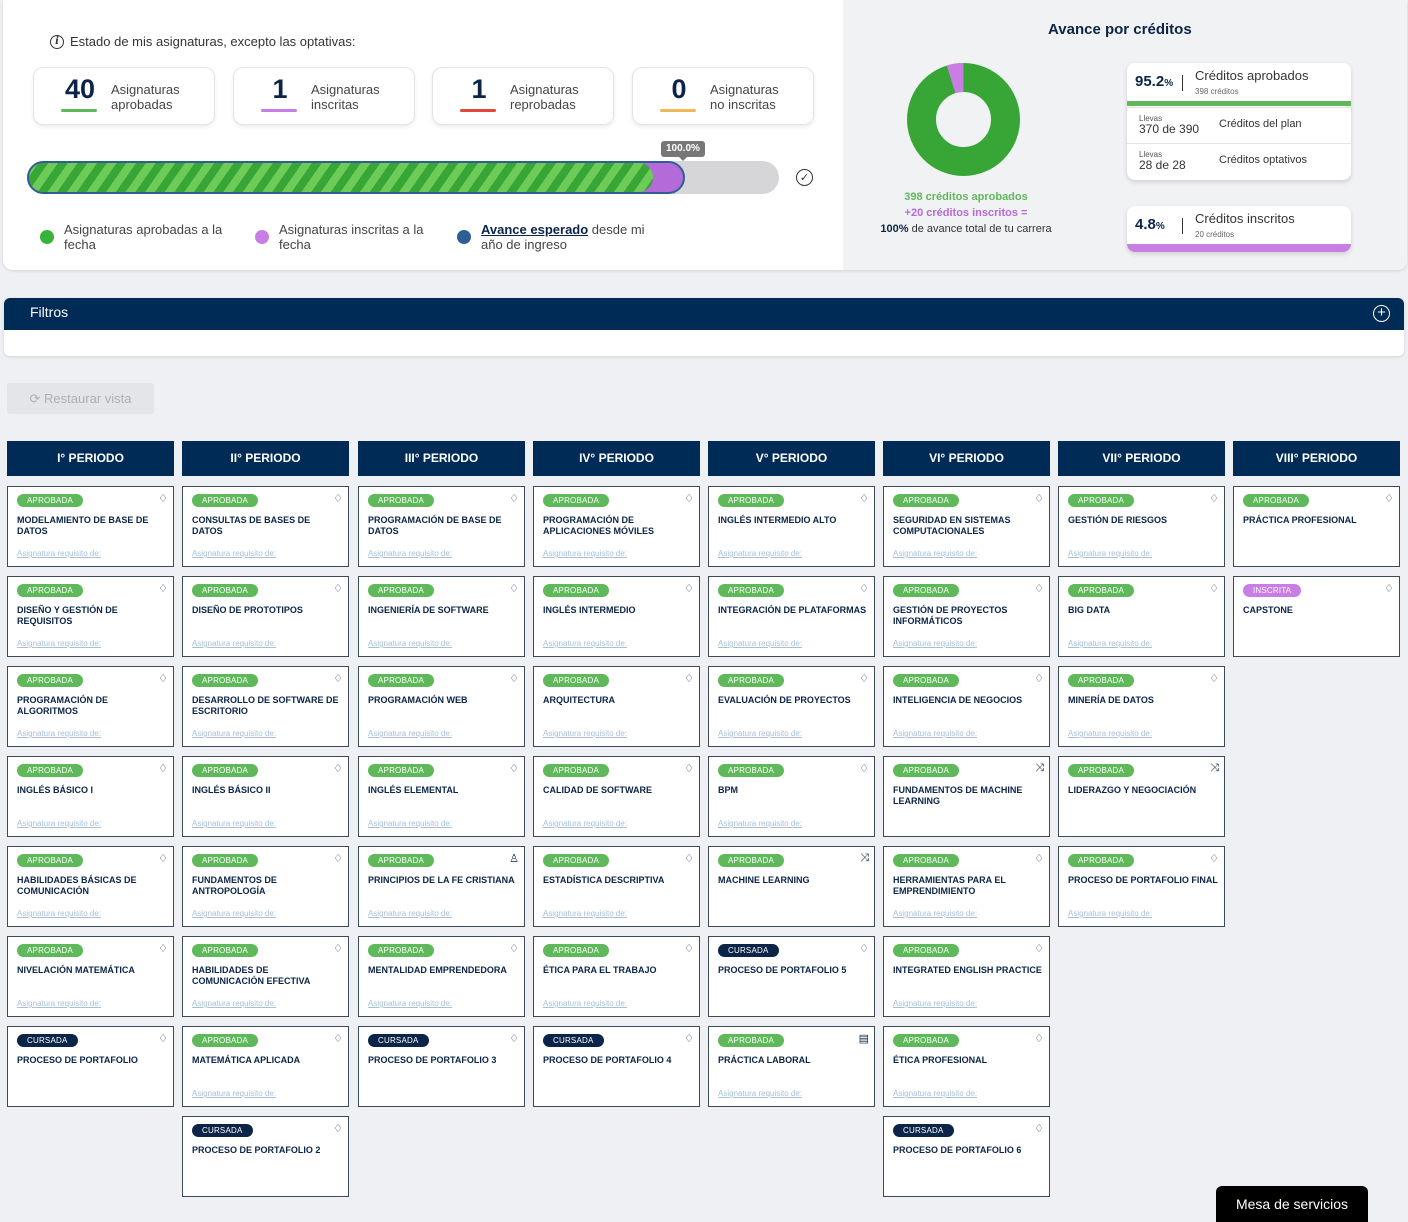 The height and width of the screenshot is (1222, 1408). I want to click on restore-view-button: ⟳ Restaurar vista, so click(80, 398).